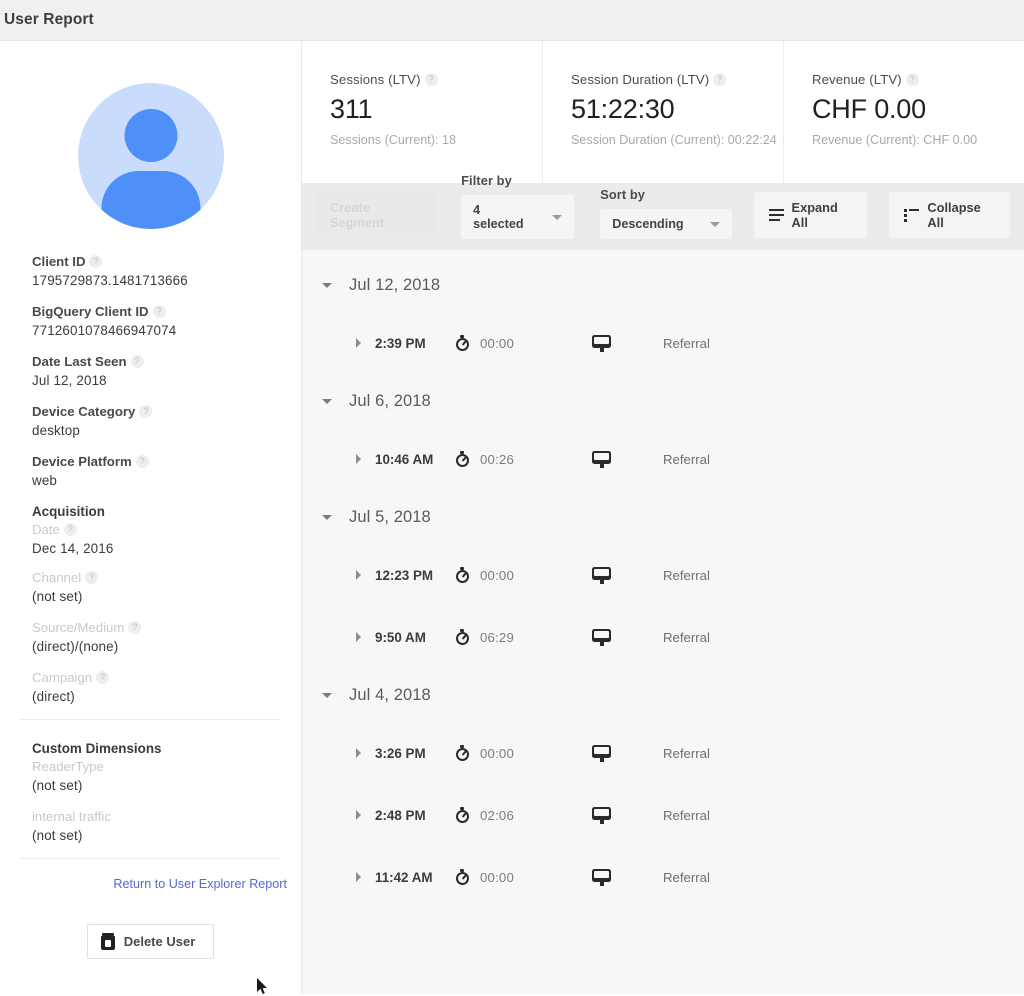 The height and width of the screenshot is (996, 1024). What do you see at coordinates (62, 677) in the screenshot?
I see `field-label: Campaign` at bounding box center [62, 677].